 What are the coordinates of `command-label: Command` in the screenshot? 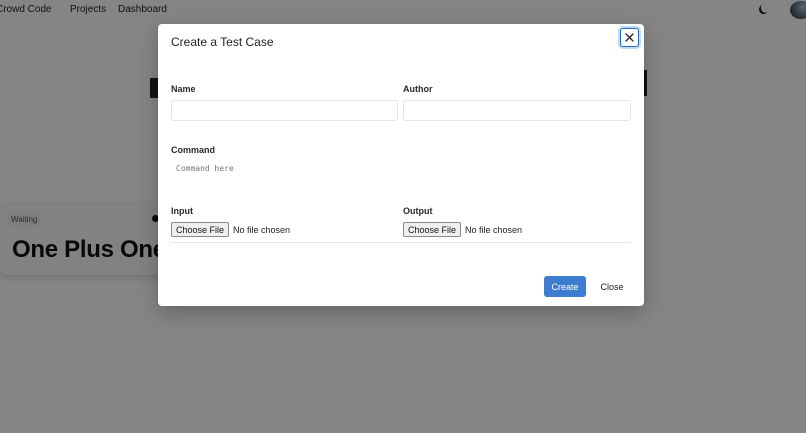 It's located at (193, 150).